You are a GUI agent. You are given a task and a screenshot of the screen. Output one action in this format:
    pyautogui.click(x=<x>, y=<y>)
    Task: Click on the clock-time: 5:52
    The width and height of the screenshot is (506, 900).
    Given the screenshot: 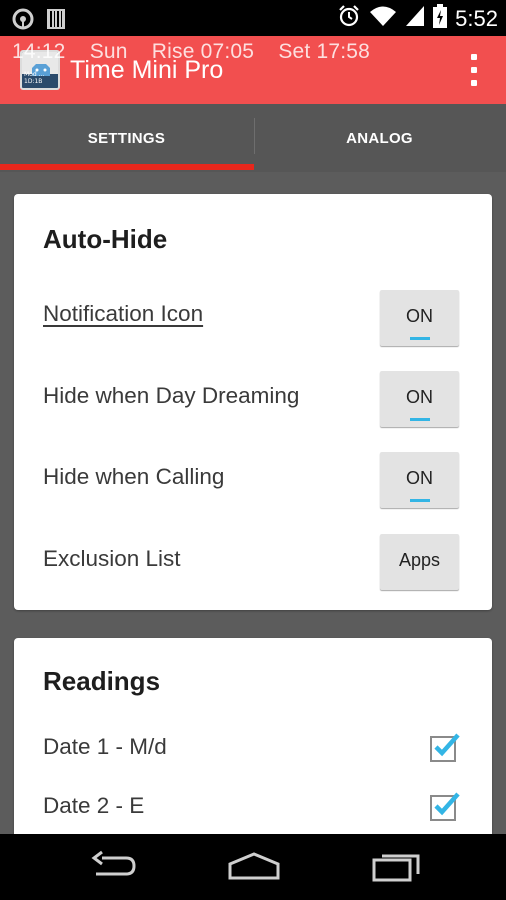 What is the action you would take?
    pyautogui.click(x=476, y=18)
    